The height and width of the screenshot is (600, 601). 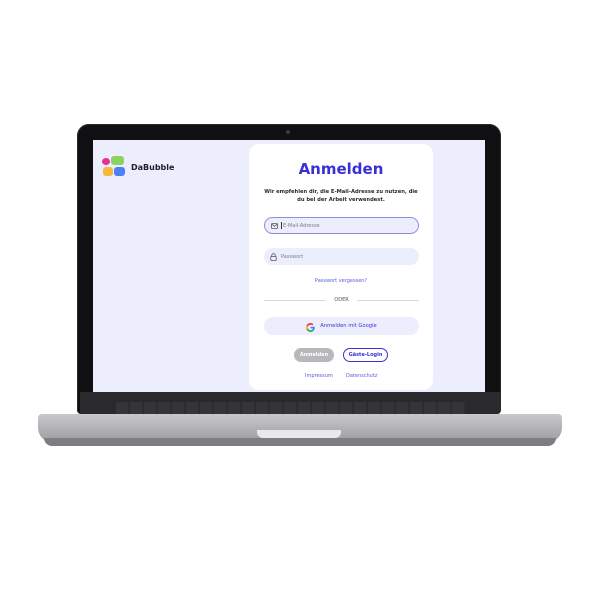 What do you see at coordinates (273, 256) in the screenshot?
I see `lock-icon` at bounding box center [273, 256].